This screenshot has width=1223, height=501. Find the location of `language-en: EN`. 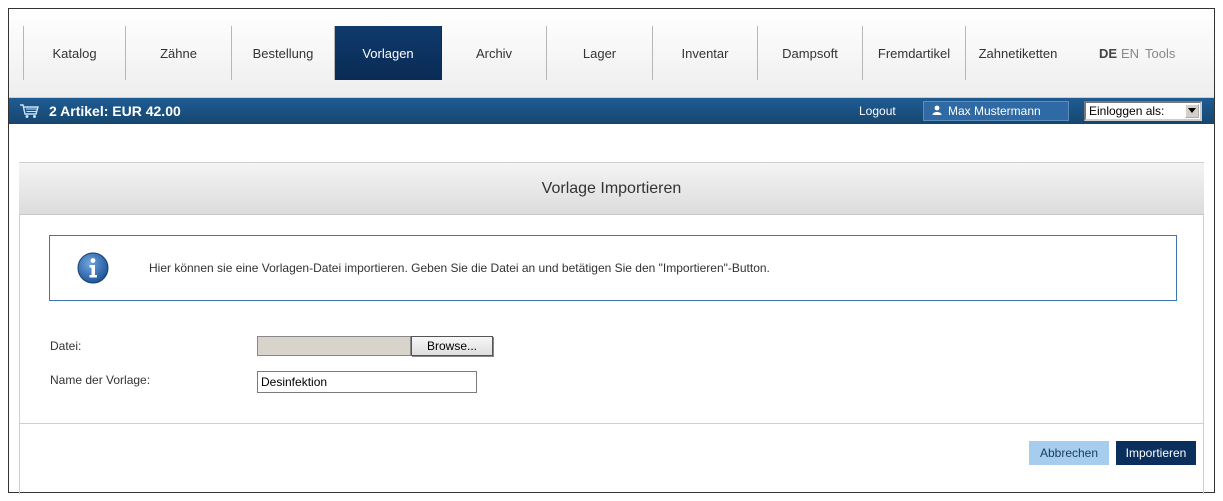

language-en: EN is located at coordinates (1130, 53).